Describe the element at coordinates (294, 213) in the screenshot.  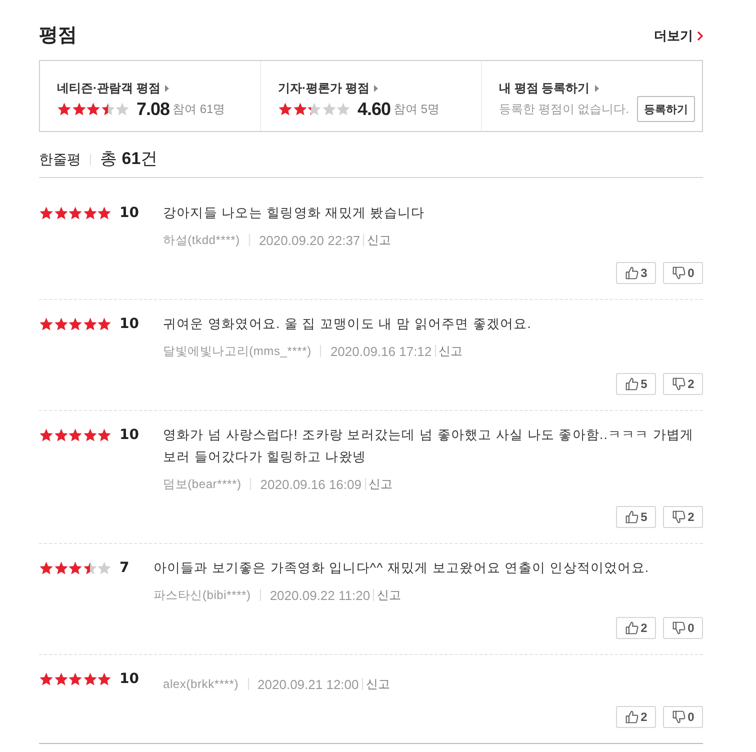
I see `review-text: 강아지들 나오는 힐링영화 재밌게 봤습니다` at that location.